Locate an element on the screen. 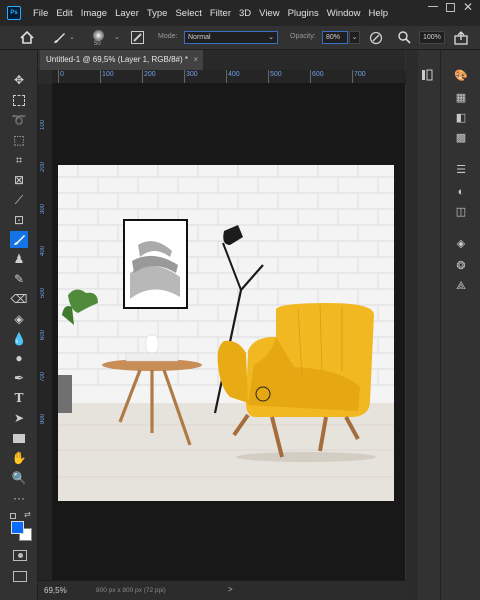  vertical-ruler: 100 200 300 400 500 600 700 800 is located at coordinates (45, 332).